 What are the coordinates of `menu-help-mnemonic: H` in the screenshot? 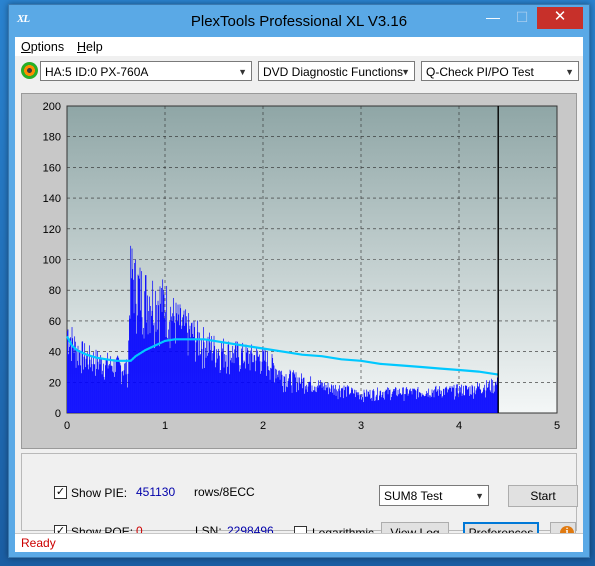 It's located at (82, 47).